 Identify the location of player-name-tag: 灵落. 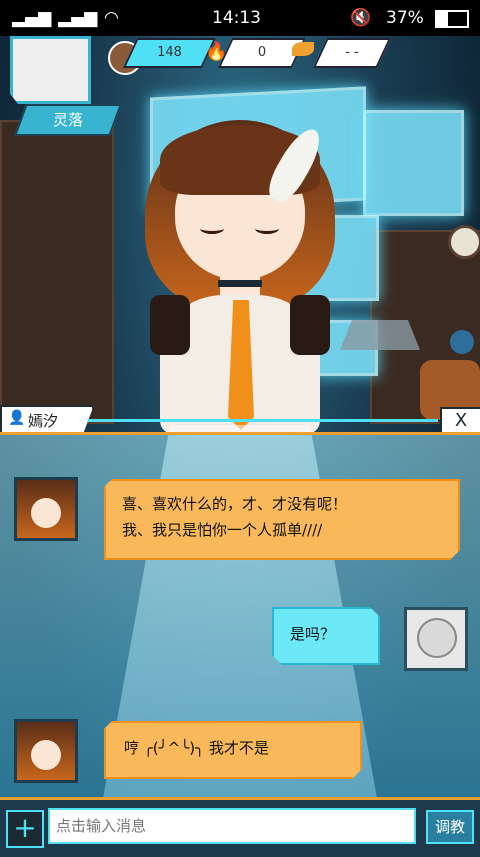
(68, 120).